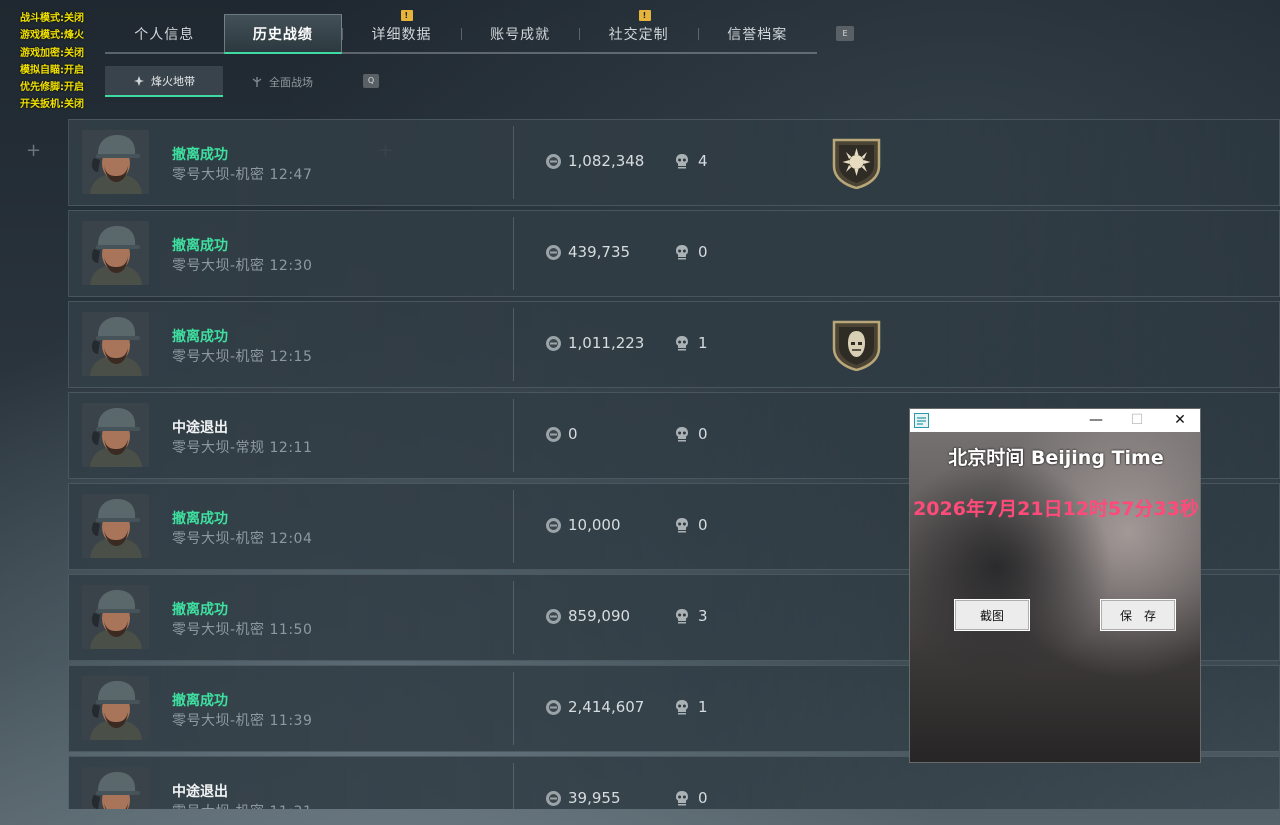  What do you see at coordinates (1180, 420) in the screenshot?
I see `close-button: ✕` at bounding box center [1180, 420].